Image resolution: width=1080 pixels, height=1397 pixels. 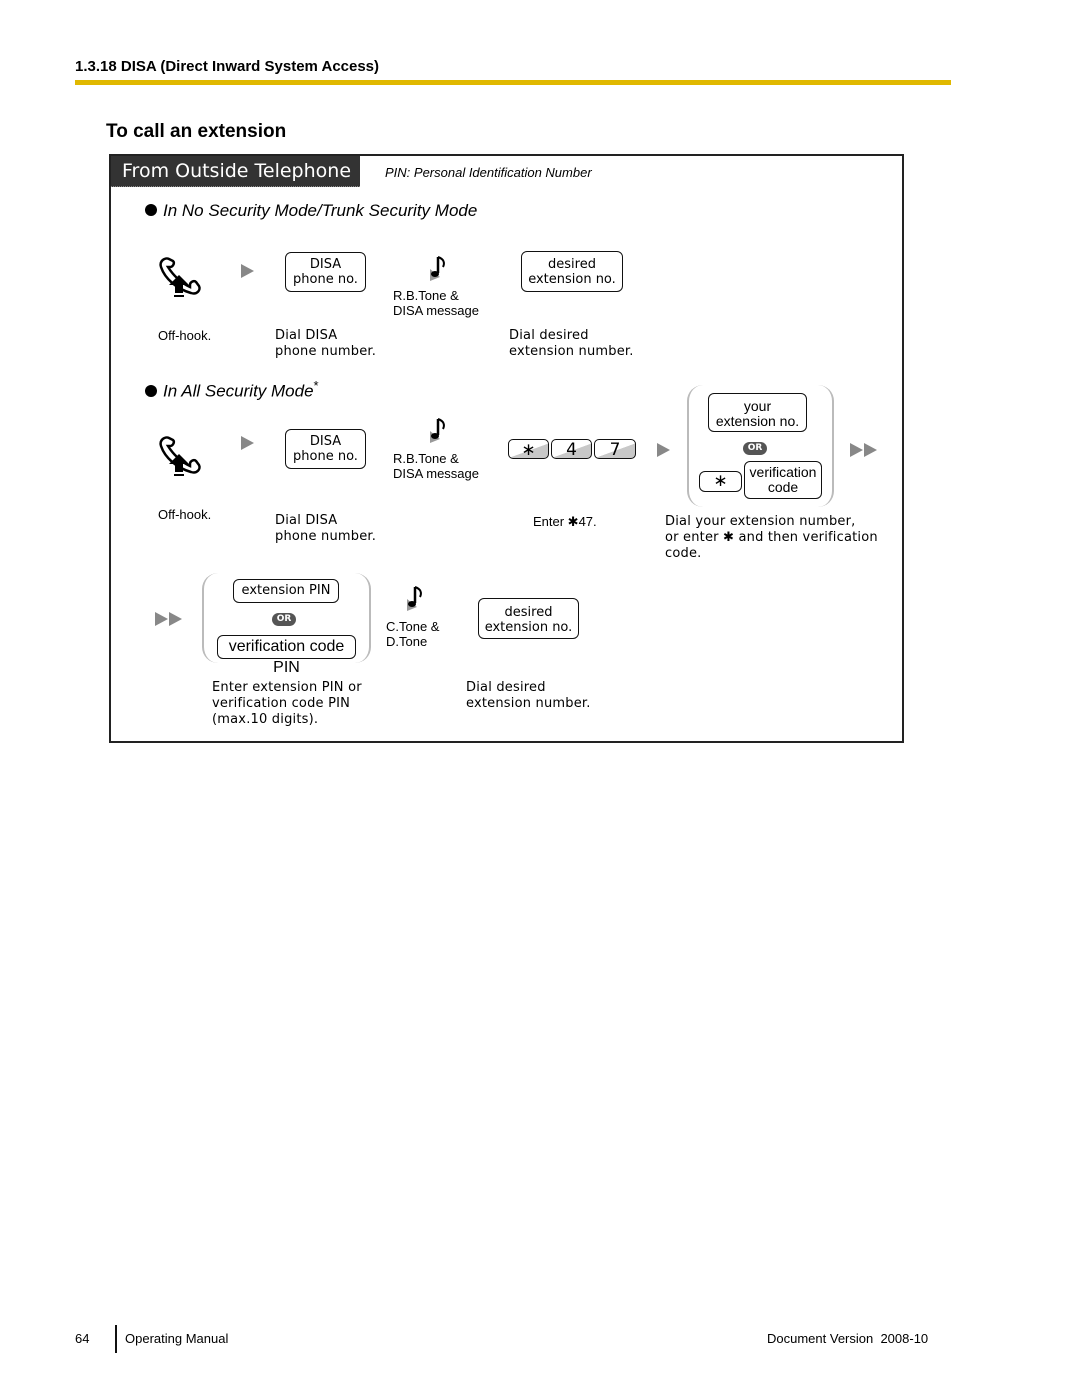 What do you see at coordinates (615, 449) in the screenshot?
I see `dial-key-7: 7` at bounding box center [615, 449].